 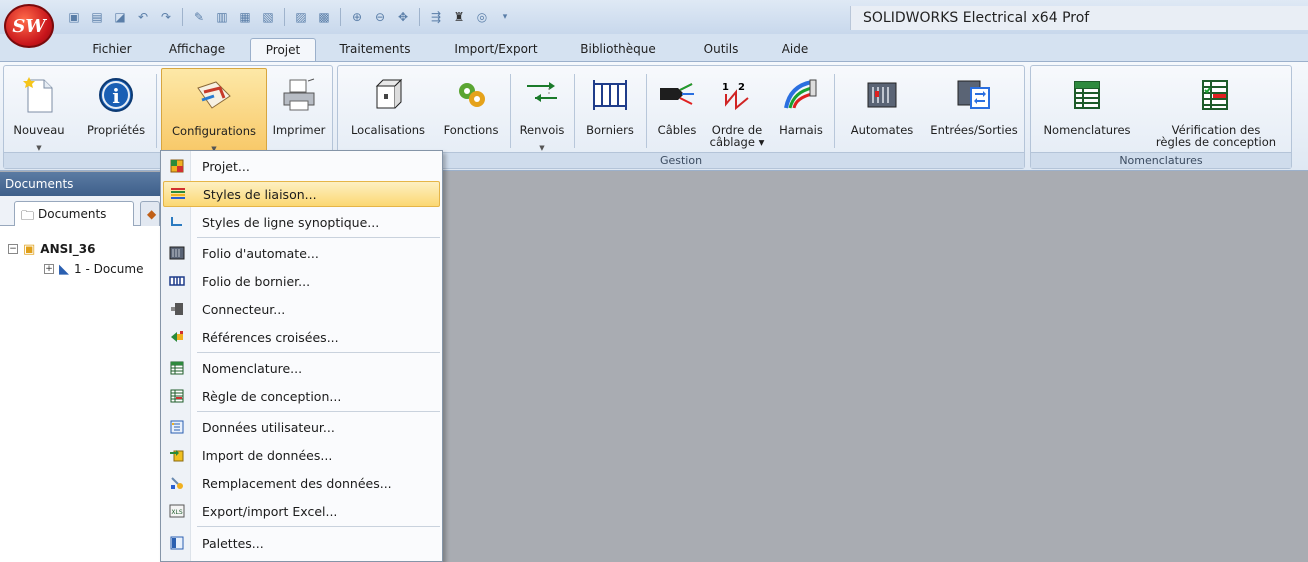 I want to click on import-data-icon, so click(x=177, y=455).